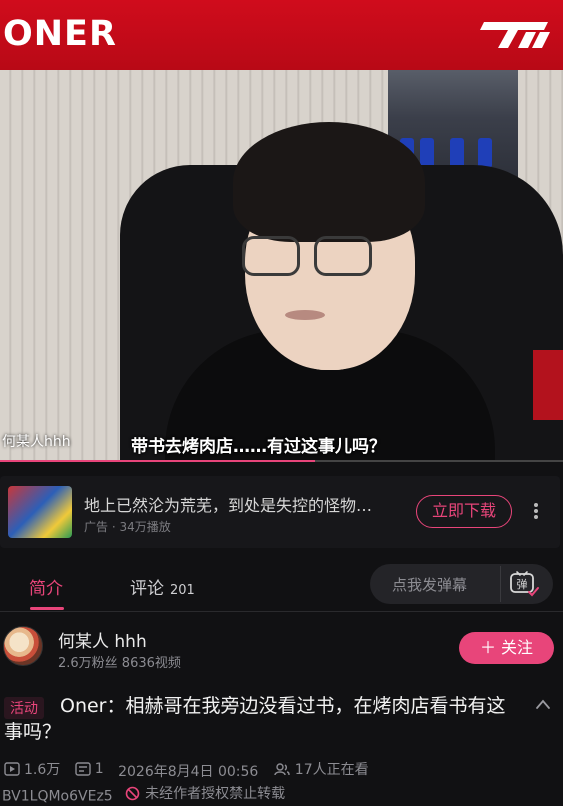 This screenshot has width=563, height=806. Describe the element at coordinates (143, 794) in the screenshot. I see `video-meta-secondary: BV1LQMo6VEz5 未经作者授权禁止转载` at that location.